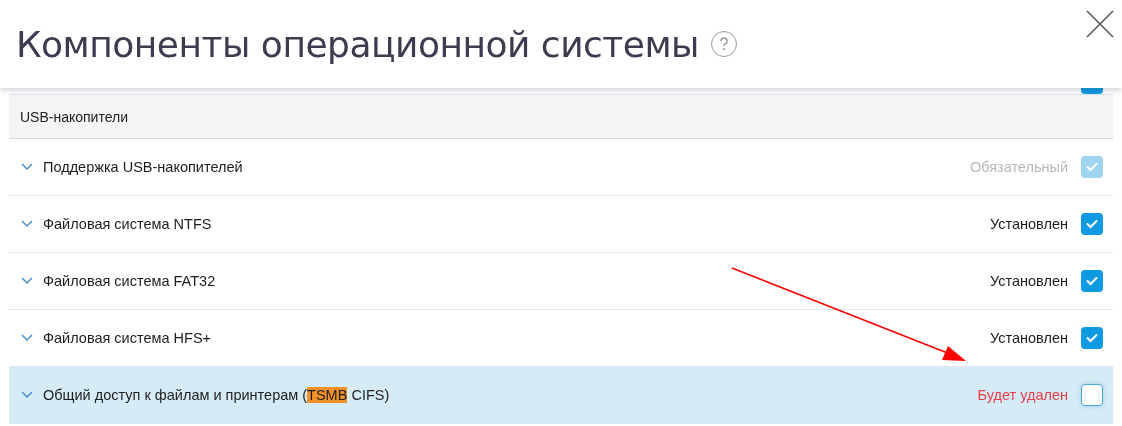  I want to click on component-status: Обязательный, so click(1018, 167).